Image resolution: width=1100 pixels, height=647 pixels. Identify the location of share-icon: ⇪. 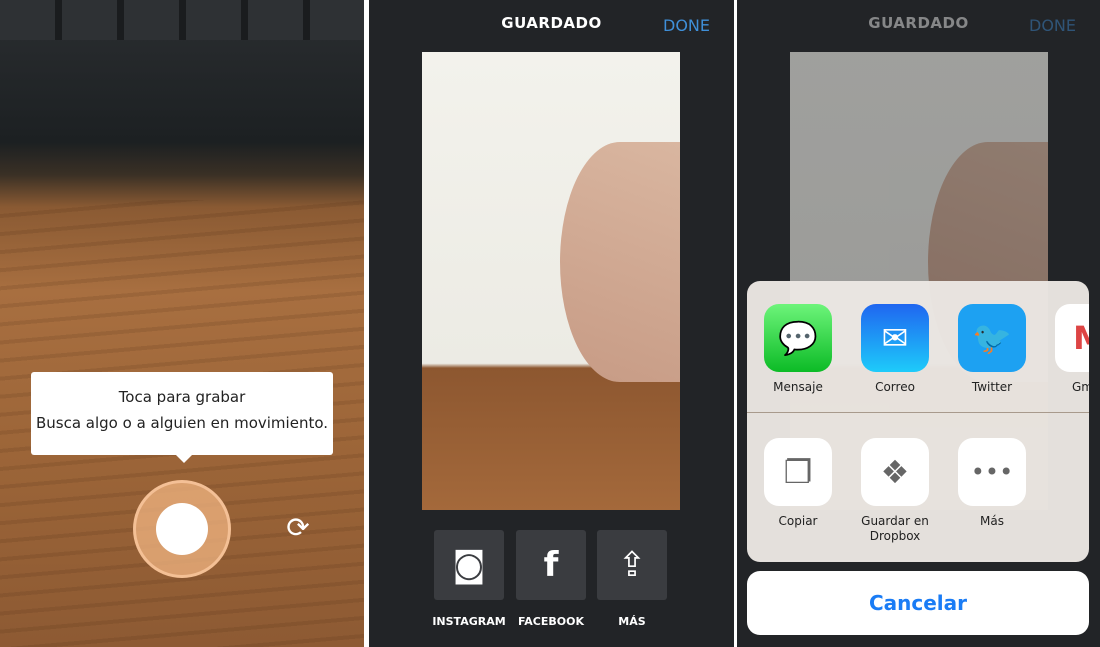
(632, 565).